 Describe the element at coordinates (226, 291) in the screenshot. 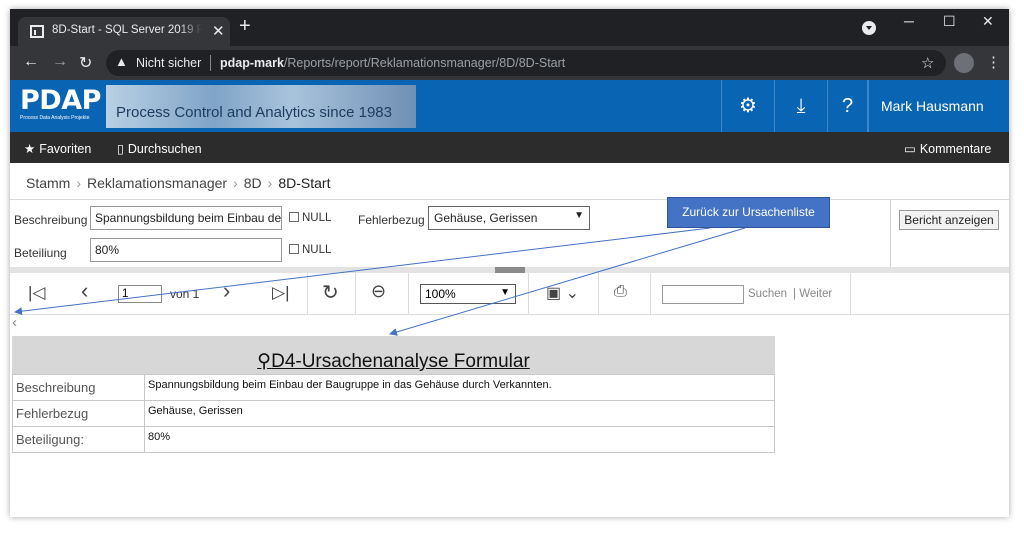

I see `next-page-icon: ›` at that location.